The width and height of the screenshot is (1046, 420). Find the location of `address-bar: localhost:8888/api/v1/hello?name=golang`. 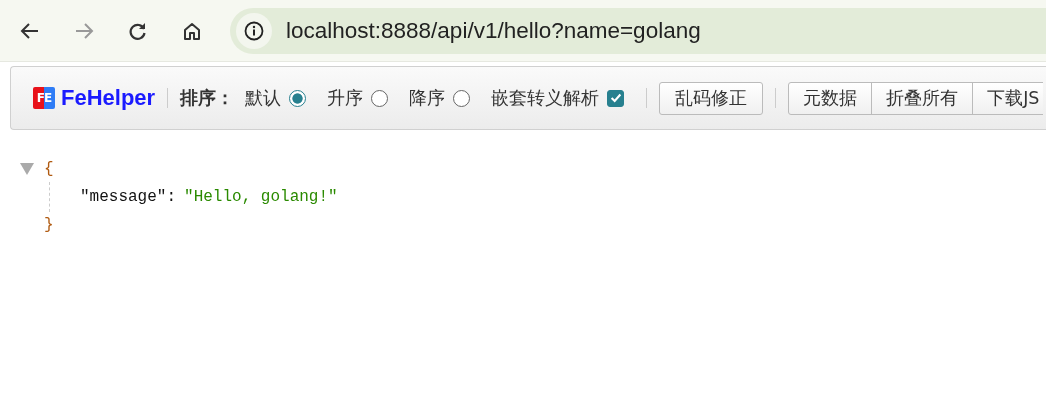

address-bar: localhost:8888/api/v1/hello?name=golang is located at coordinates (638, 30).